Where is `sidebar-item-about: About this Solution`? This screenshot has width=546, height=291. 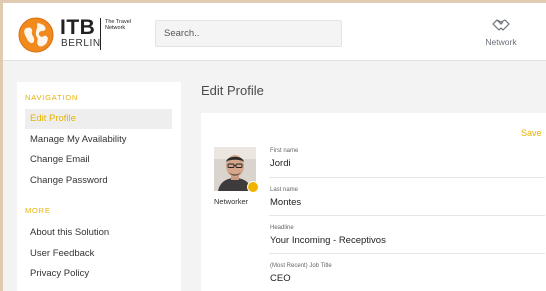
sidebar-item-about: About this Solution is located at coordinates (98, 233).